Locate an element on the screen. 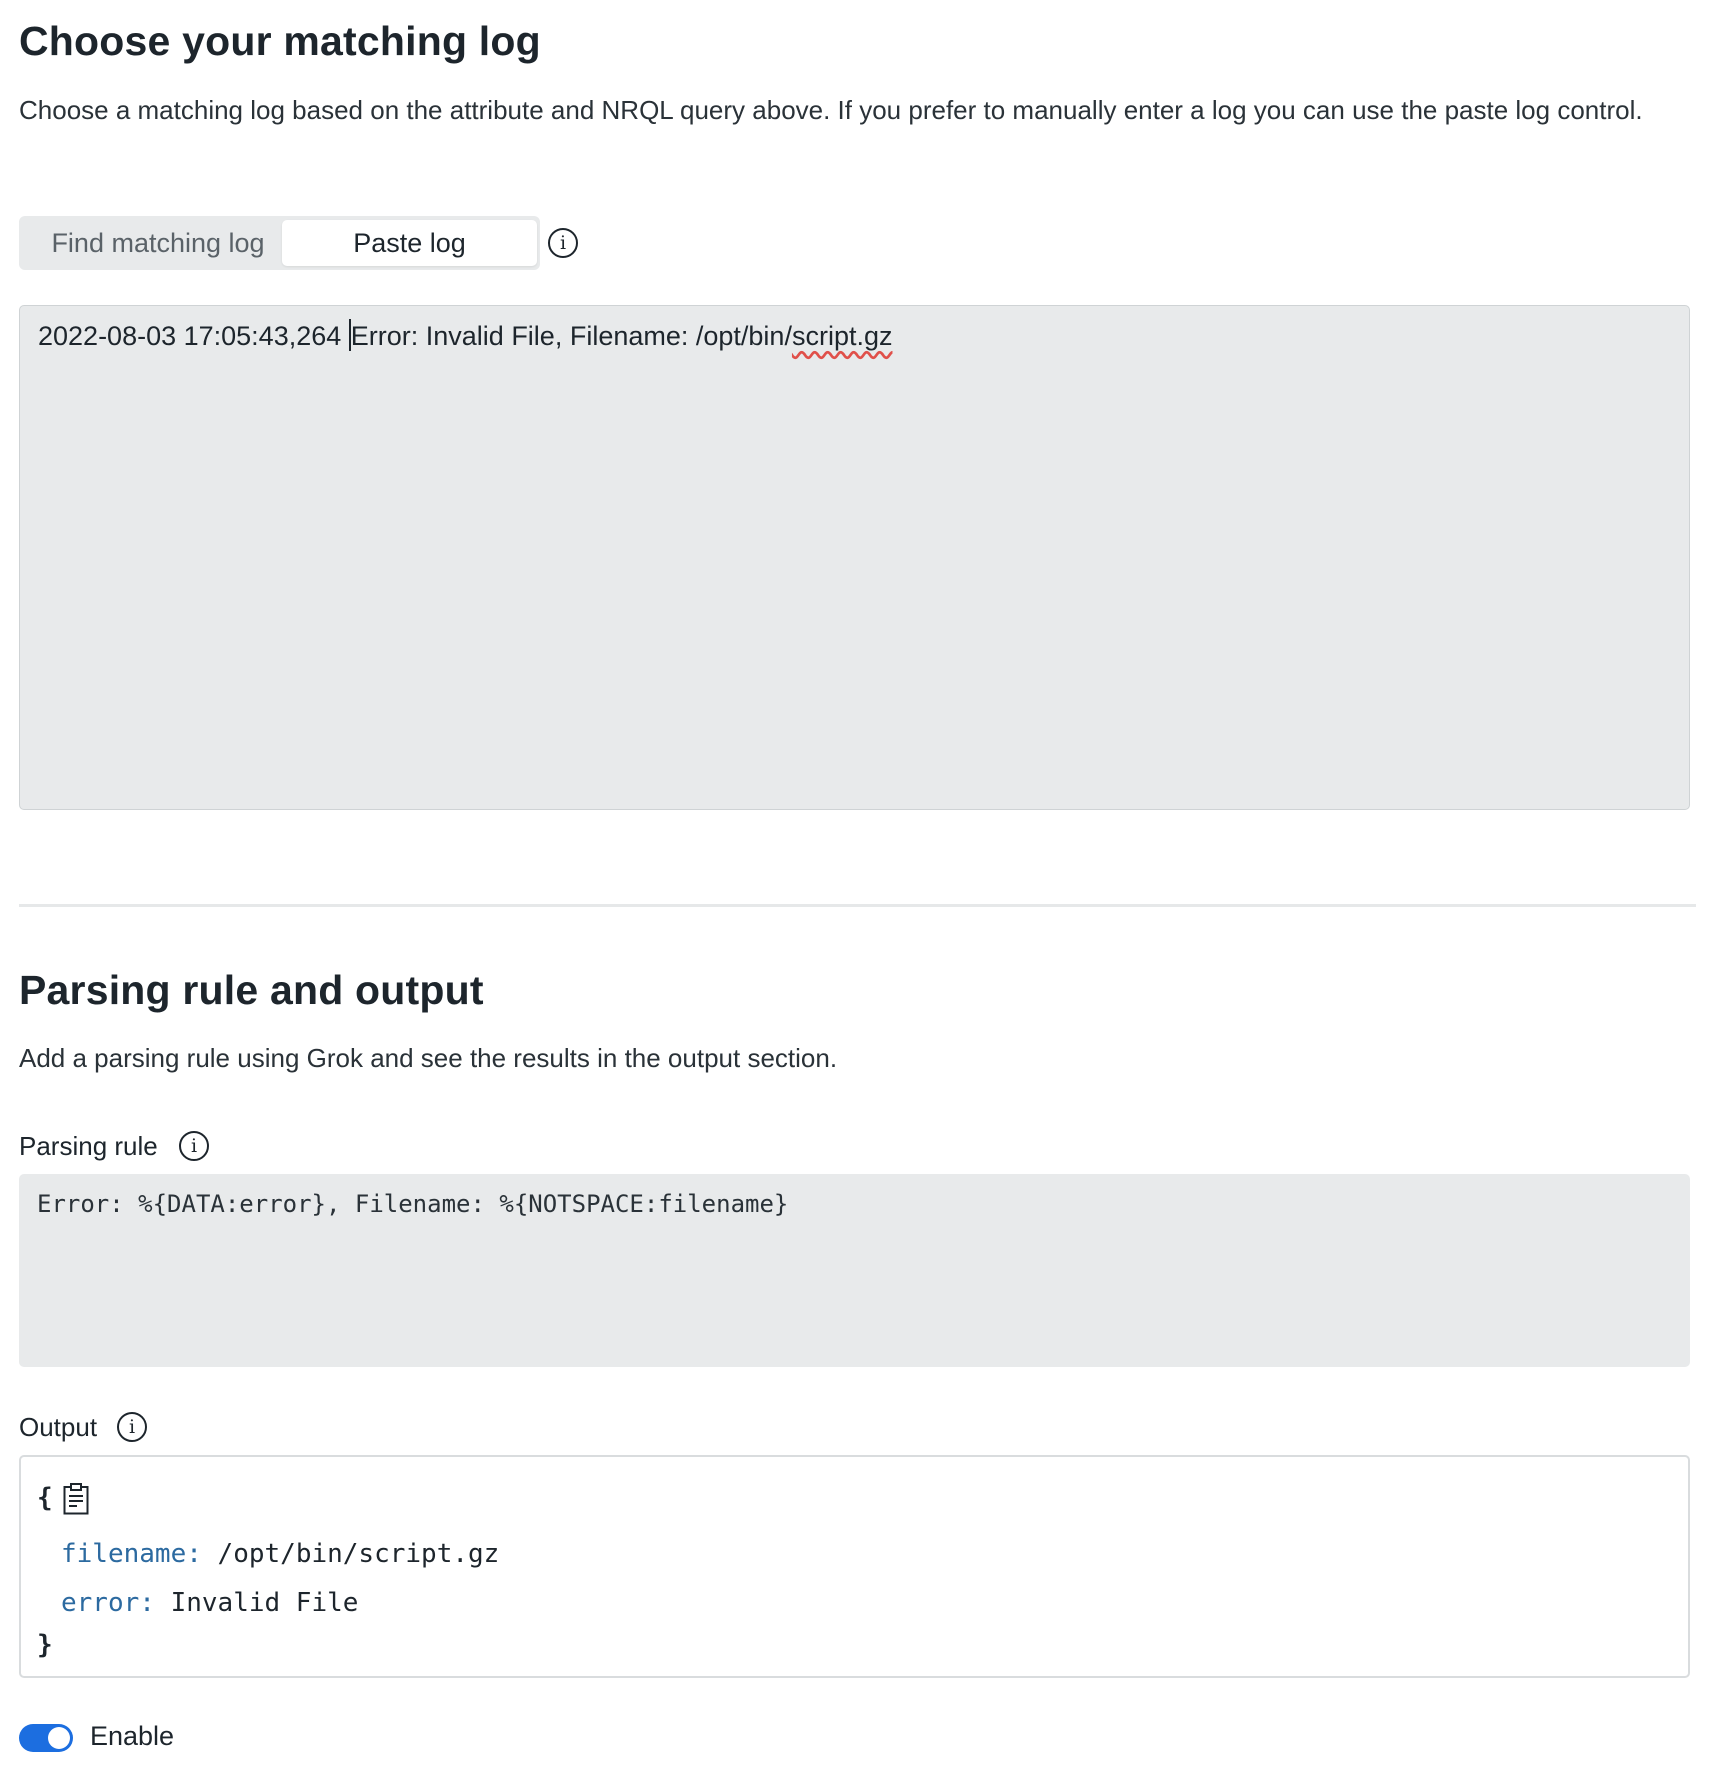  output-field-value: /opt/bin/script.gz is located at coordinates (358, 1554).